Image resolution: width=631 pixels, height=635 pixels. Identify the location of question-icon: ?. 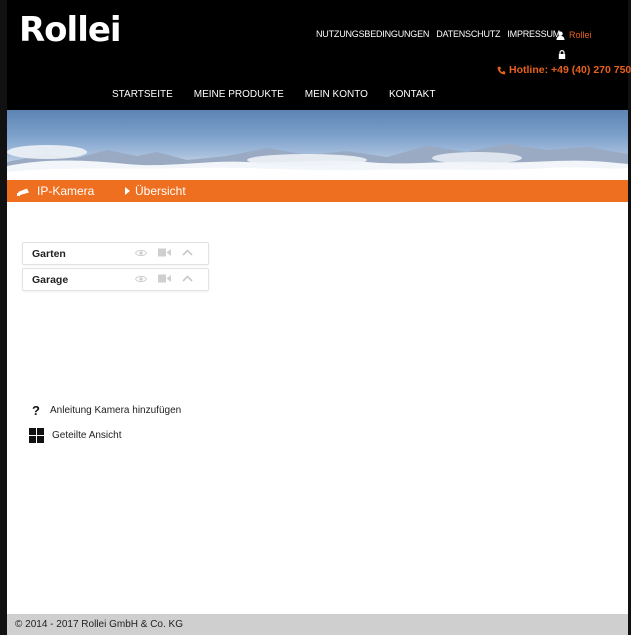
(36, 410).